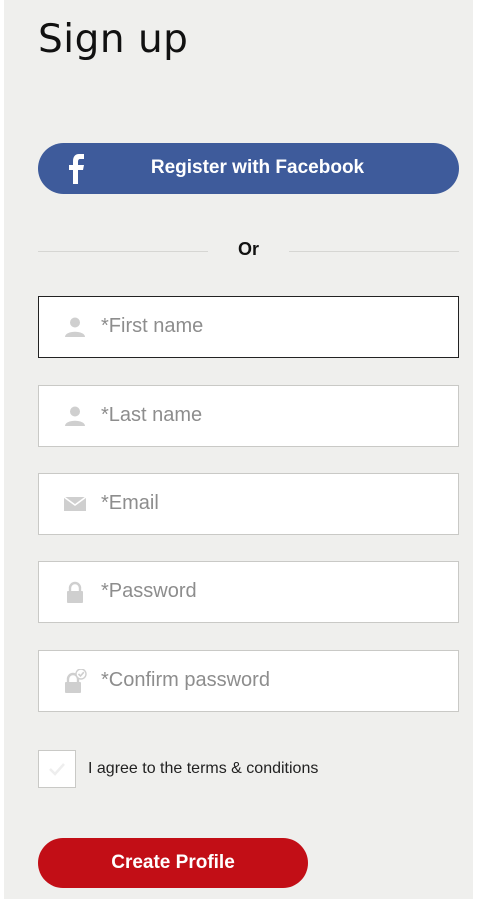 This screenshot has height=899, width=477. Describe the element at coordinates (203, 768) in the screenshot. I see `terms-label: I agree to the terms & conditions` at that location.